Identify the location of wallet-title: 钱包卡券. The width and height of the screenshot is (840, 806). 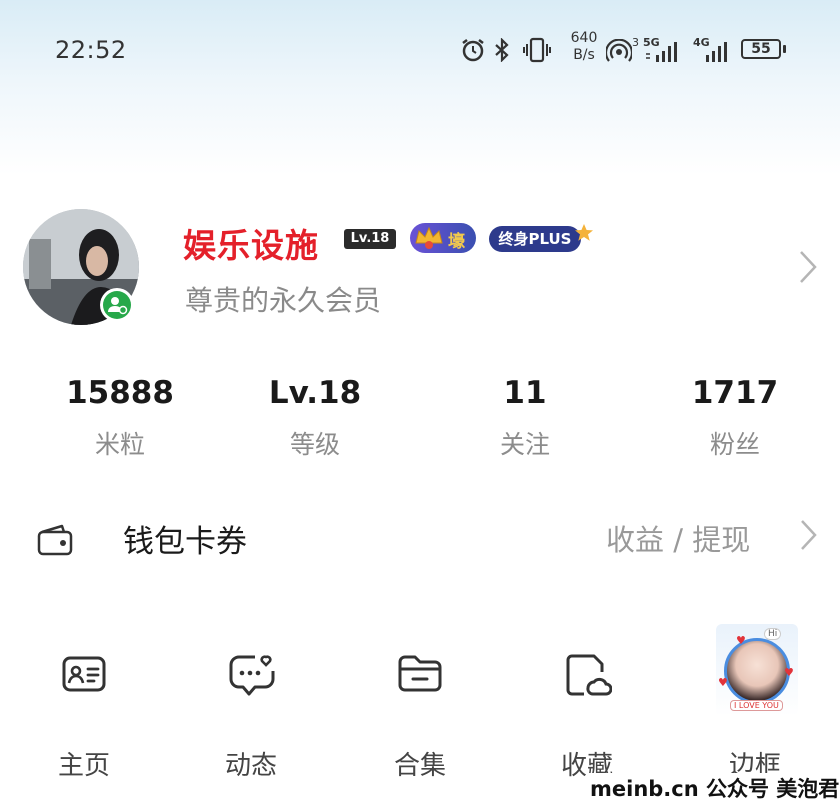
(185, 538).